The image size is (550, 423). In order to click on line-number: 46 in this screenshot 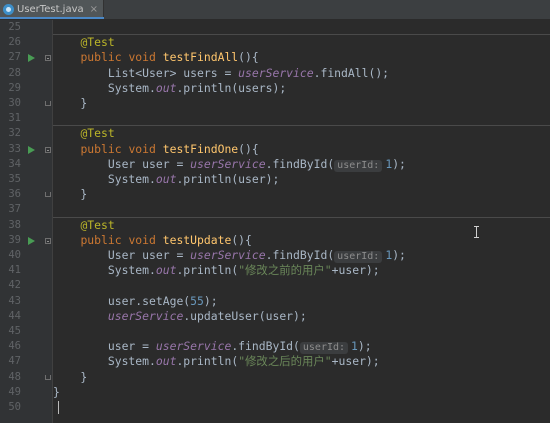, I will do `click(14, 346)`.